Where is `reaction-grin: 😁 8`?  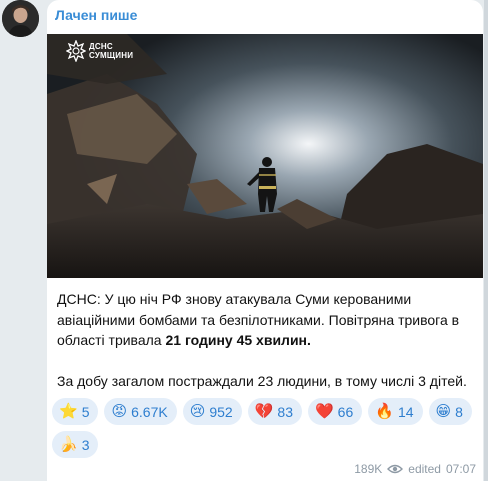
reaction-grin: 😁 8 is located at coordinates (450, 411).